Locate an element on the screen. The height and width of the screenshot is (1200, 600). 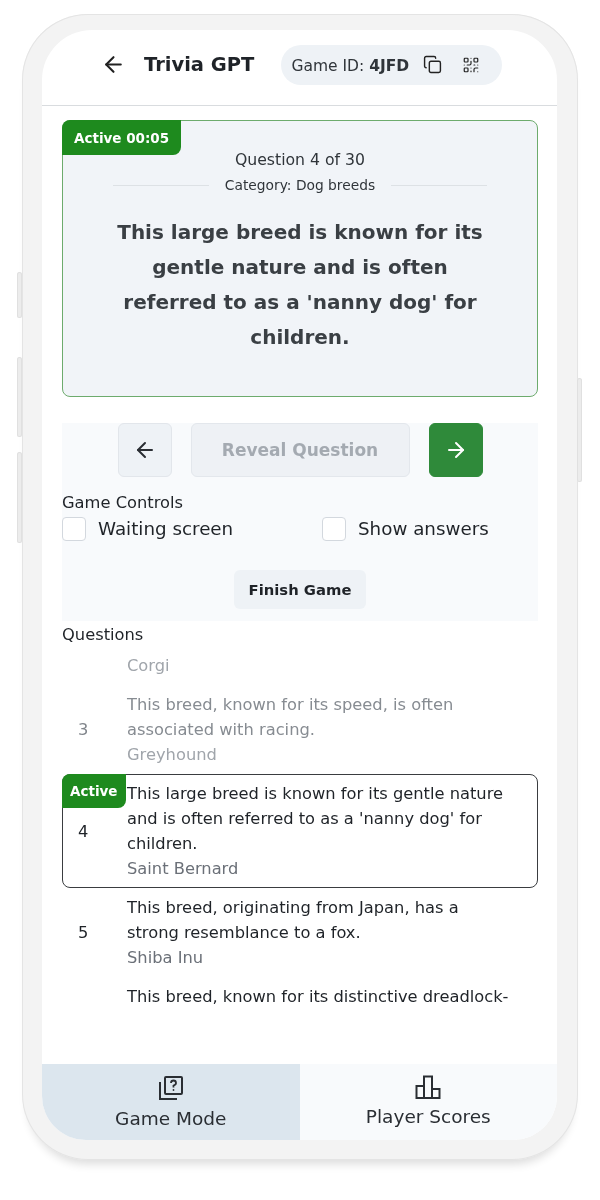
finish-game-button: Finish Game is located at coordinates (300, 589).